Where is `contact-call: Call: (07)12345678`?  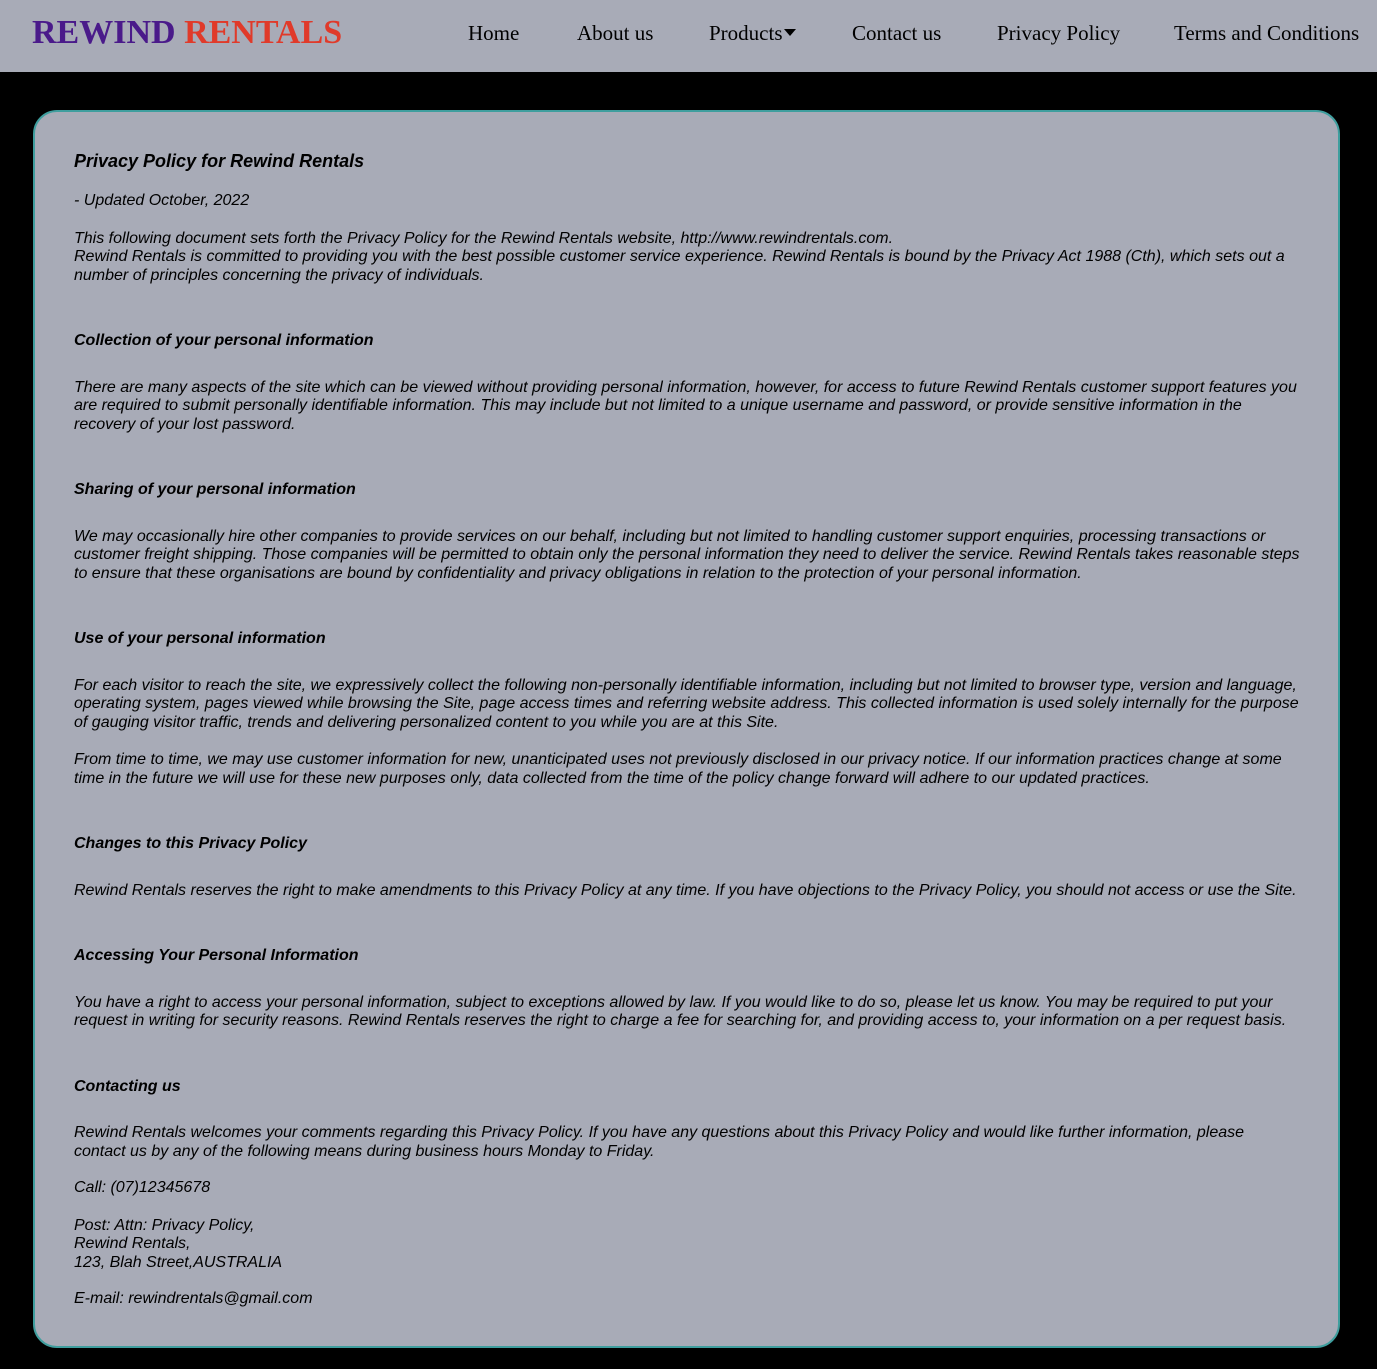 contact-call: Call: (07)12345678 is located at coordinates (142, 1187).